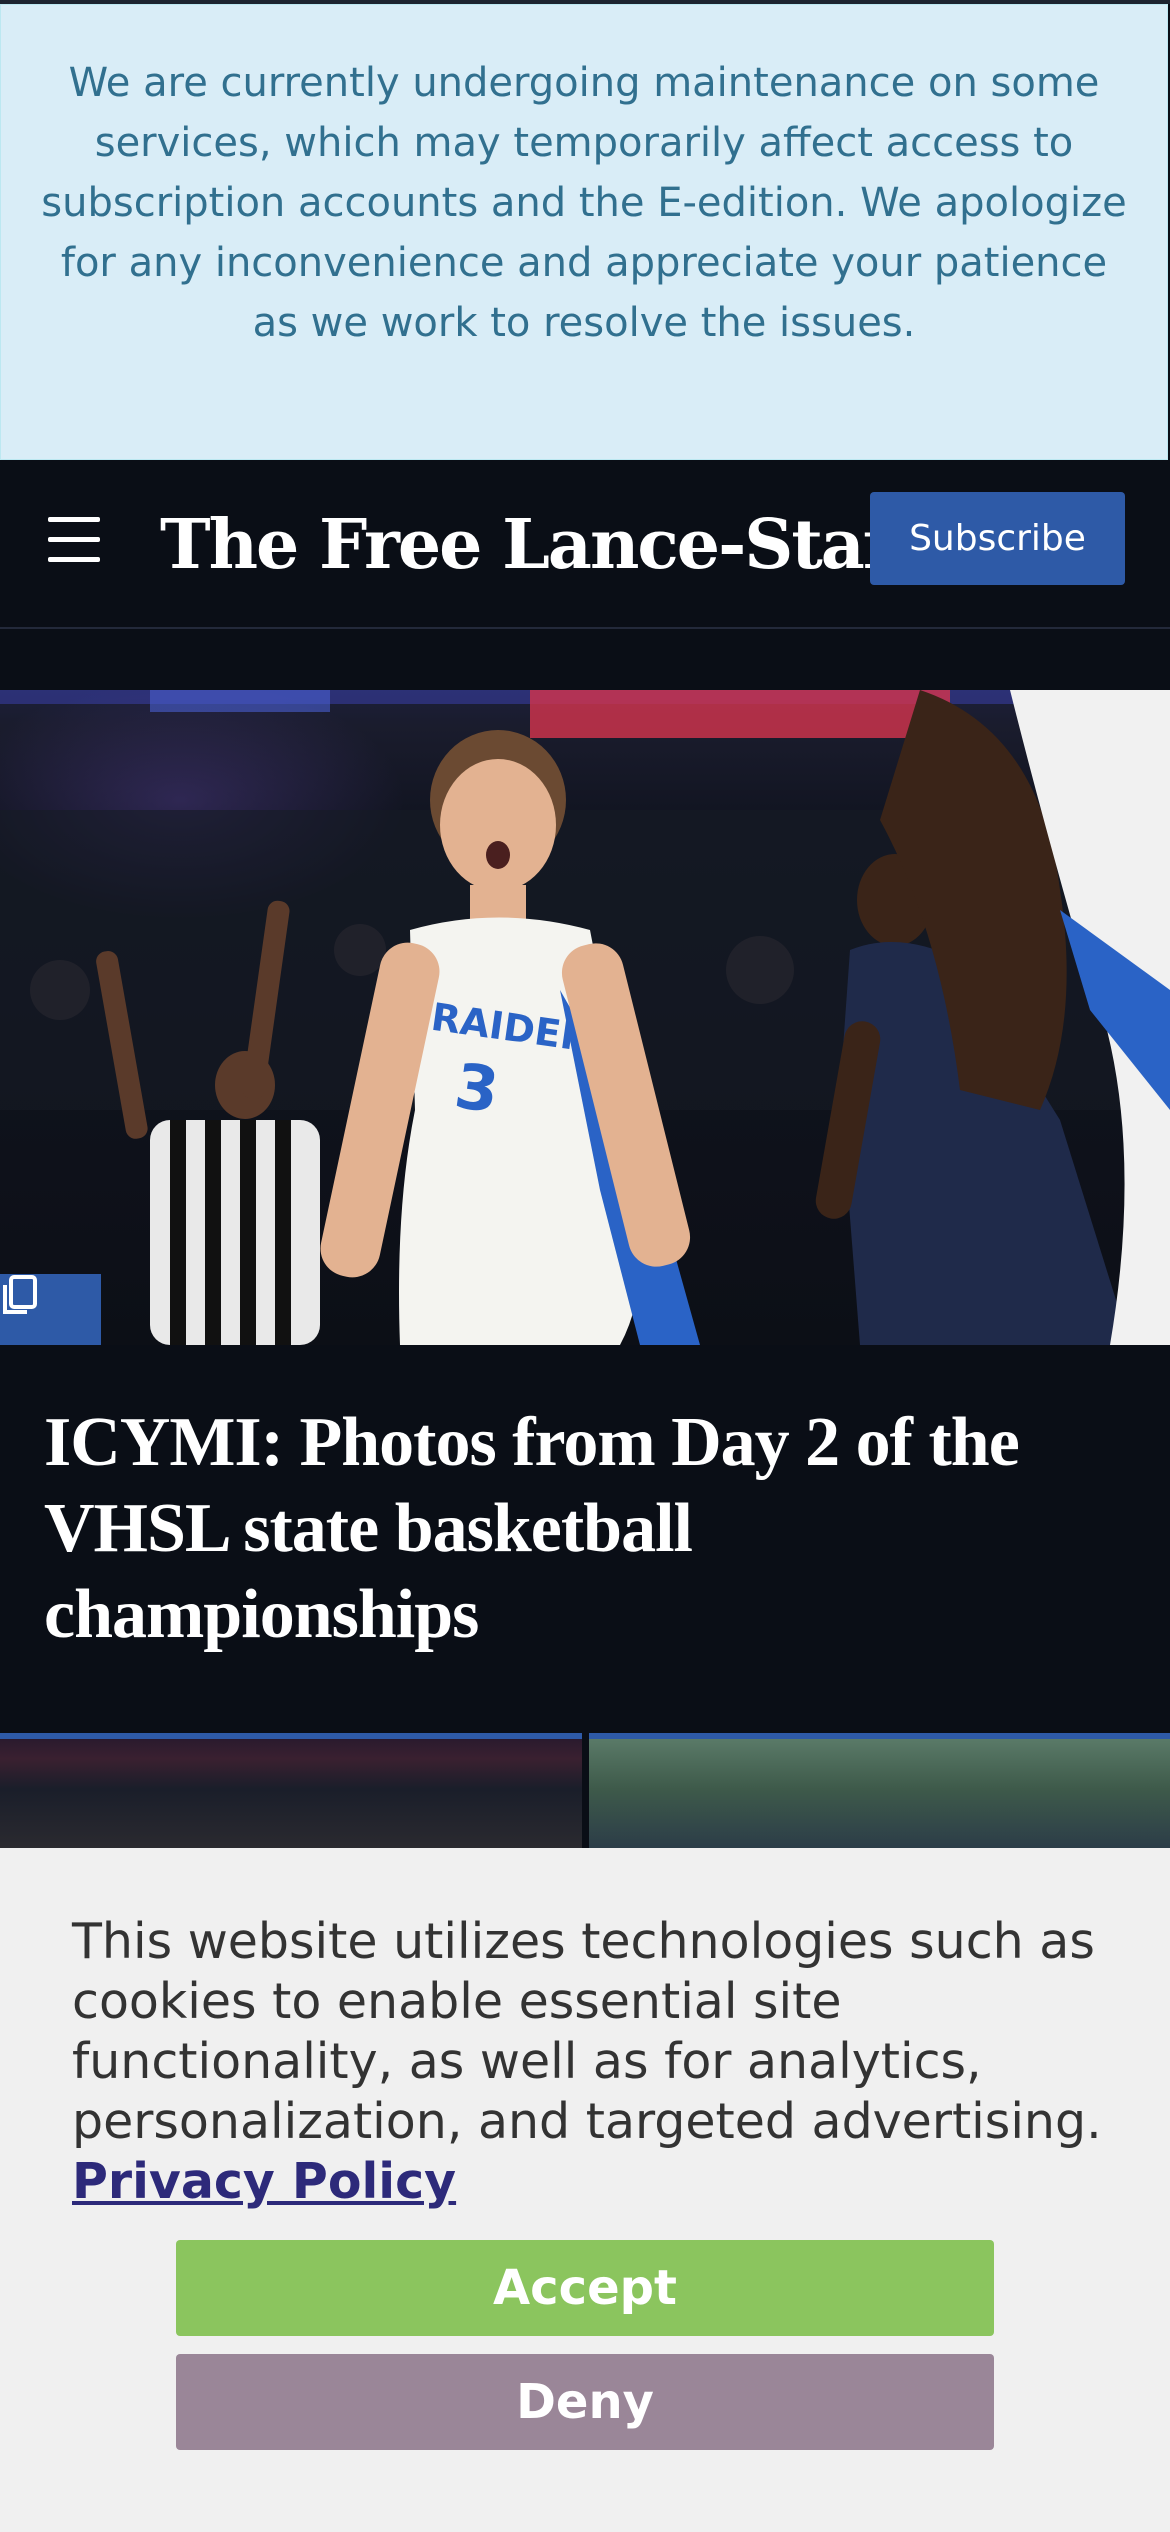  Describe the element at coordinates (50, 1309) in the screenshot. I see `gallery-icon` at that location.